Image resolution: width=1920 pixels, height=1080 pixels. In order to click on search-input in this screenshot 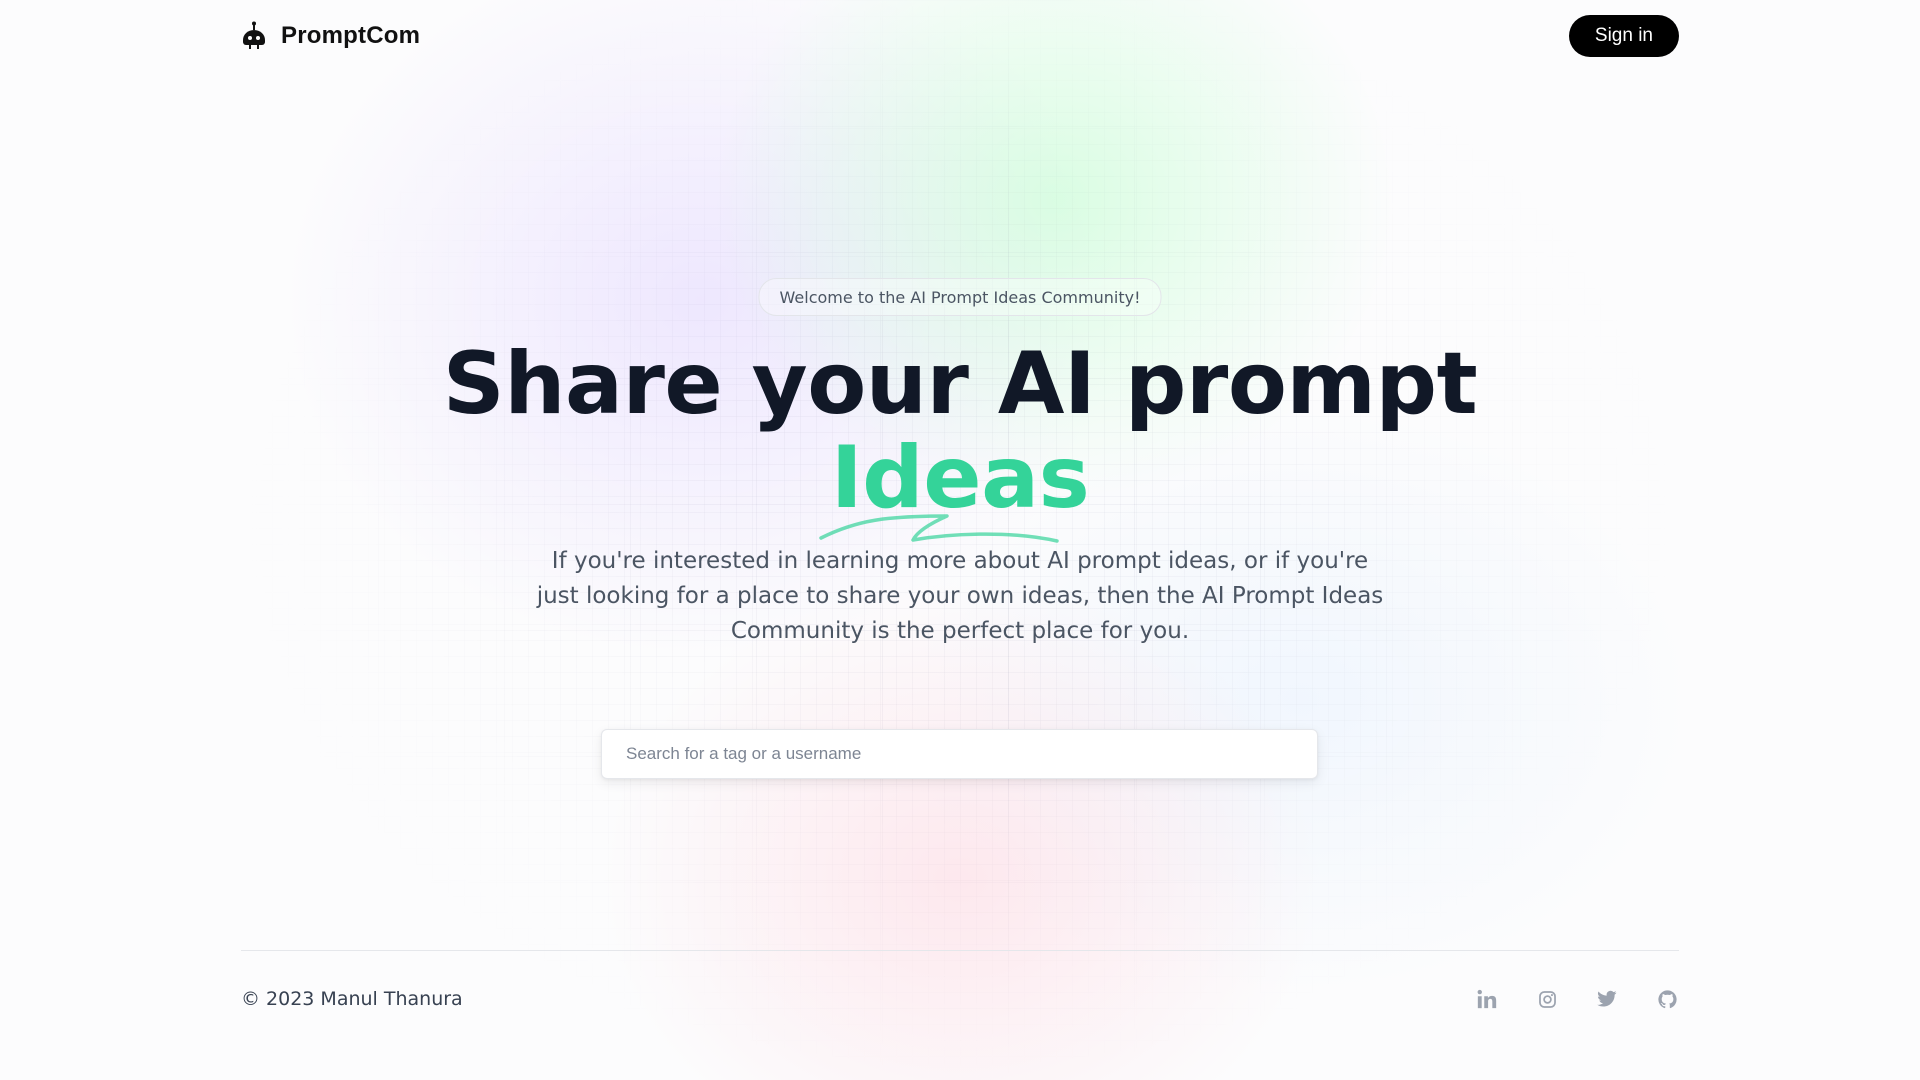, I will do `click(959, 754)`.